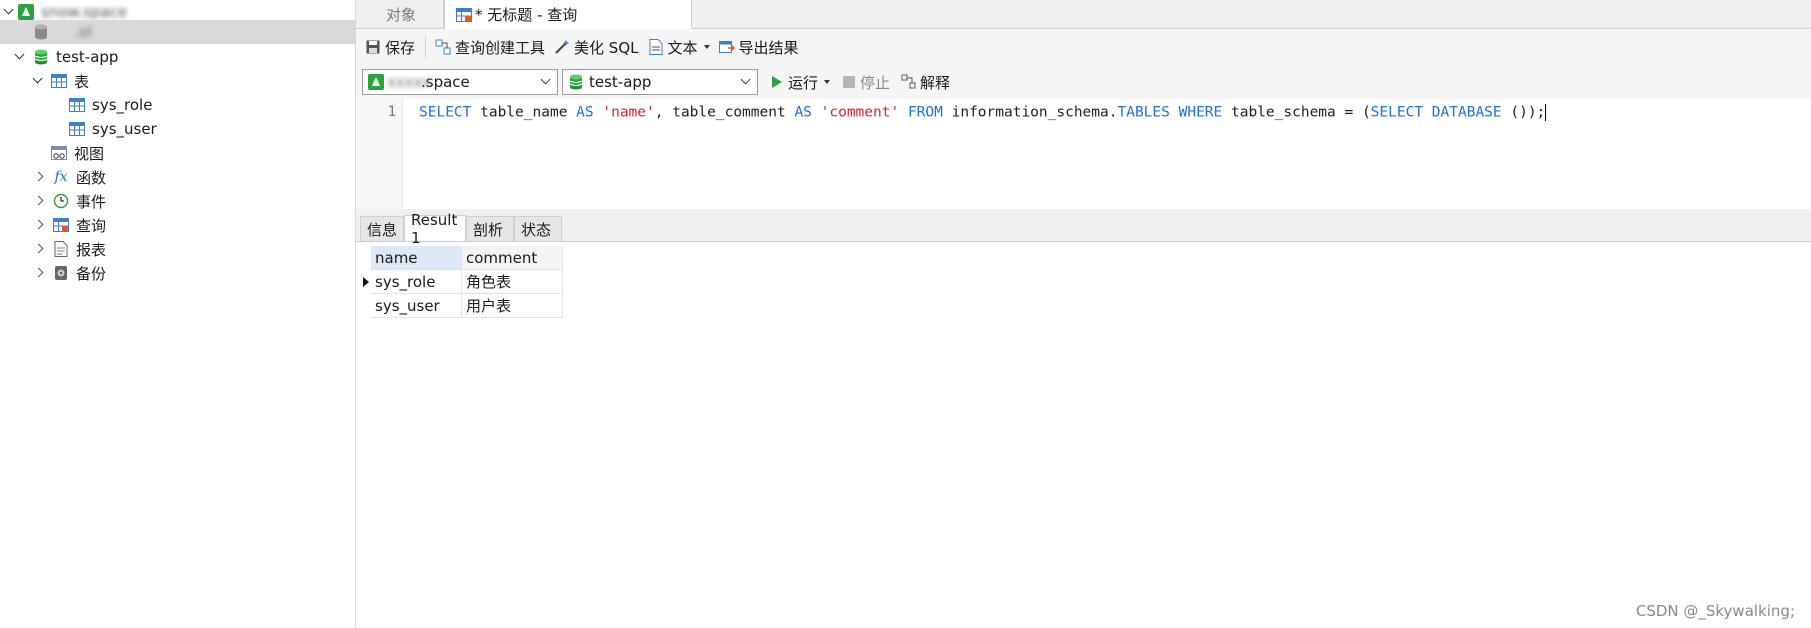 The width and height of the screenshot is (1811, 628). What do you see at coordinates (1296, 112) in the screenshot?
I see `sql-text: table_schema = (` at bounding box center [1296, 112].